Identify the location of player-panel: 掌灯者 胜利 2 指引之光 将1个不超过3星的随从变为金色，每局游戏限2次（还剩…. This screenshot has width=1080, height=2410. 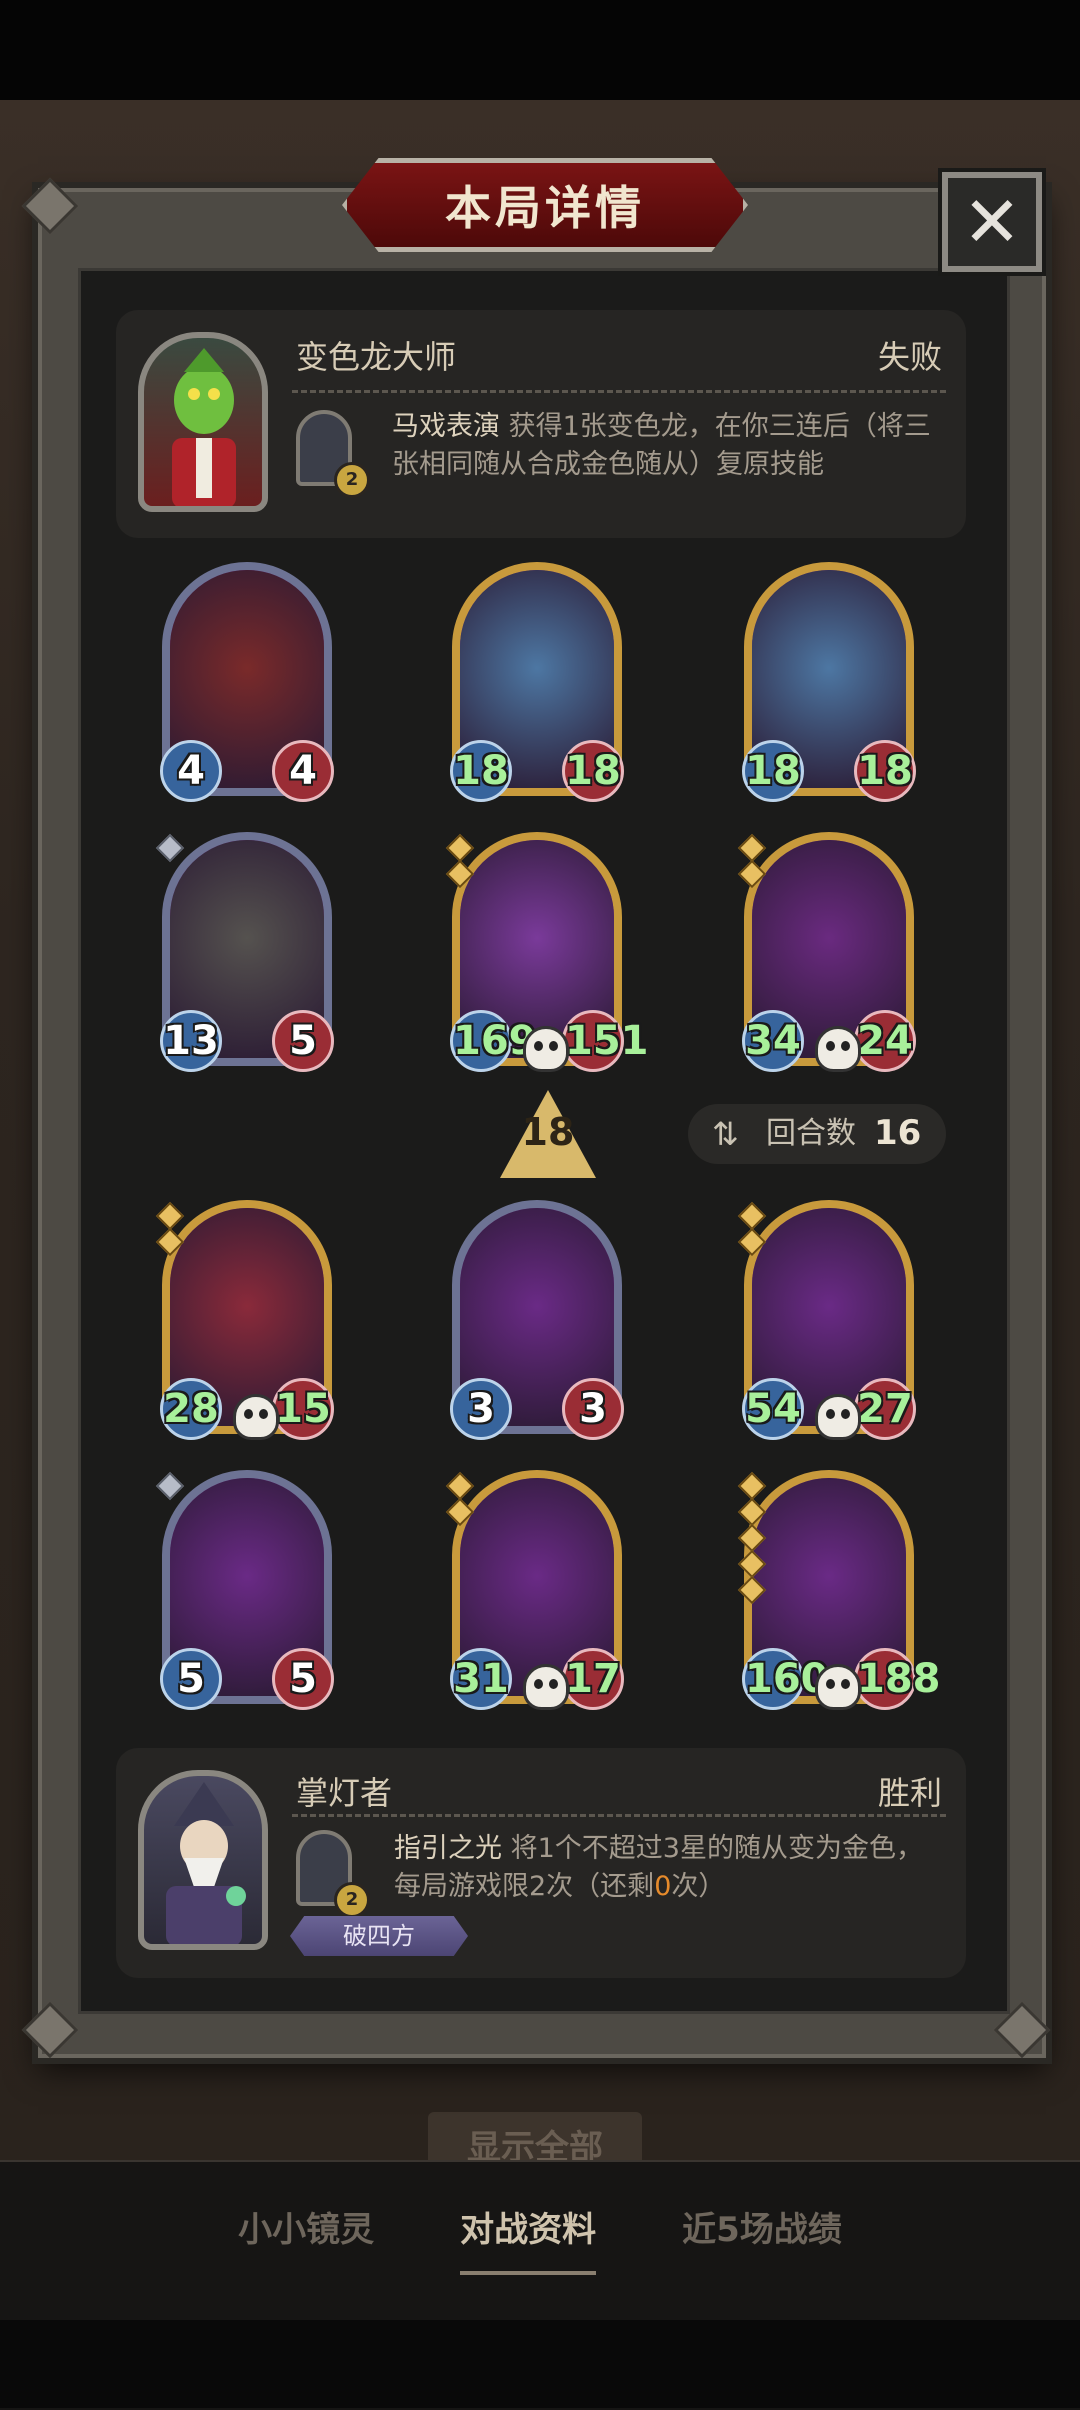
(541, 1863).